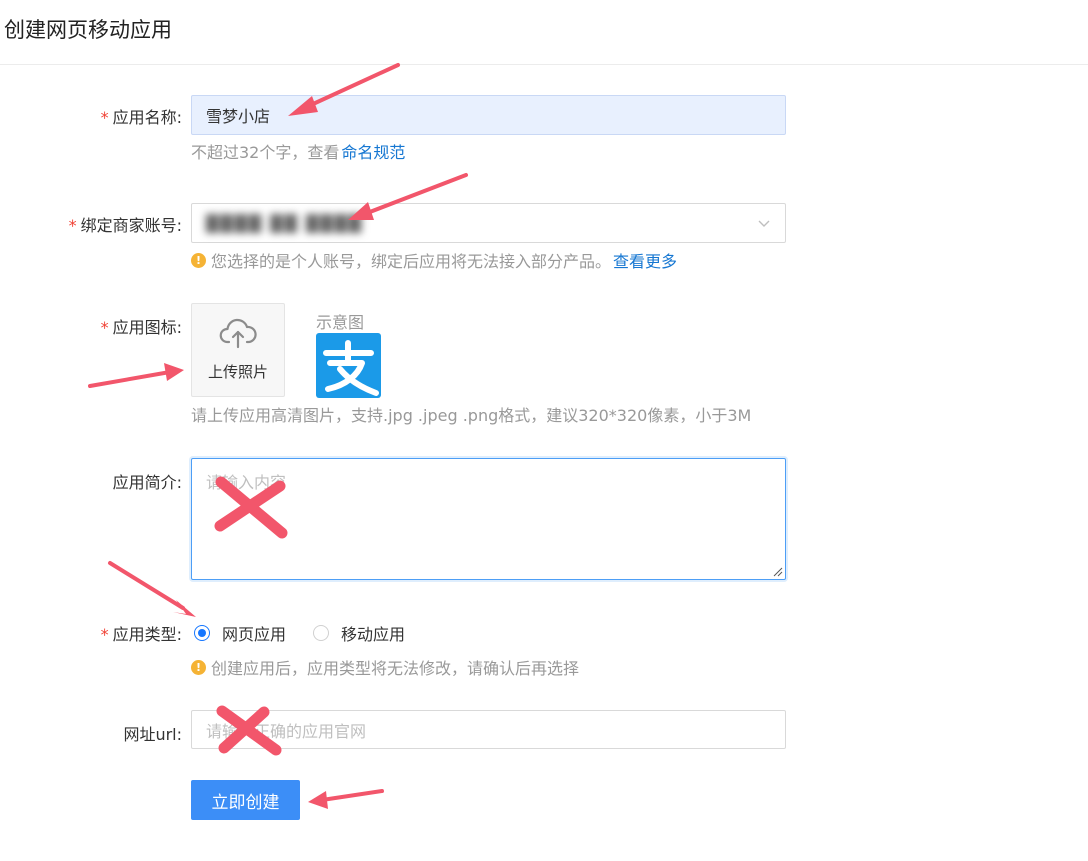 The image size is (1088, 861). Describe the element at coordinates (254, 634) in the screenshot. I see `radio-web-app-label: 网页应用` at that location.